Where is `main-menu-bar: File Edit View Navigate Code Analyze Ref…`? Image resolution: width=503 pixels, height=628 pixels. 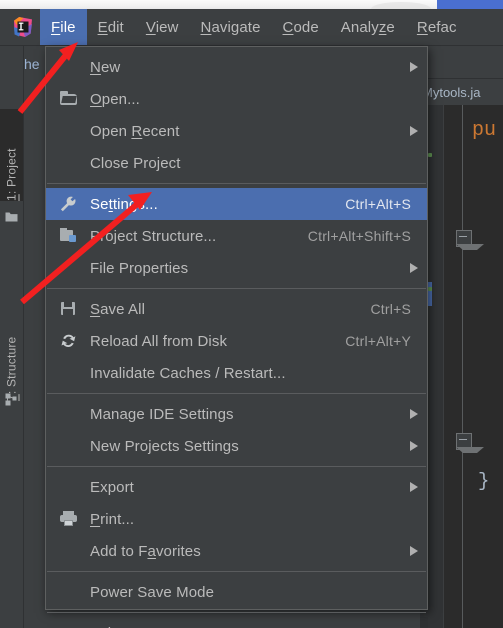 main-menu-bar: File Edit View Navigate Code Analyze Ref… is located at coordinates (251, 27).